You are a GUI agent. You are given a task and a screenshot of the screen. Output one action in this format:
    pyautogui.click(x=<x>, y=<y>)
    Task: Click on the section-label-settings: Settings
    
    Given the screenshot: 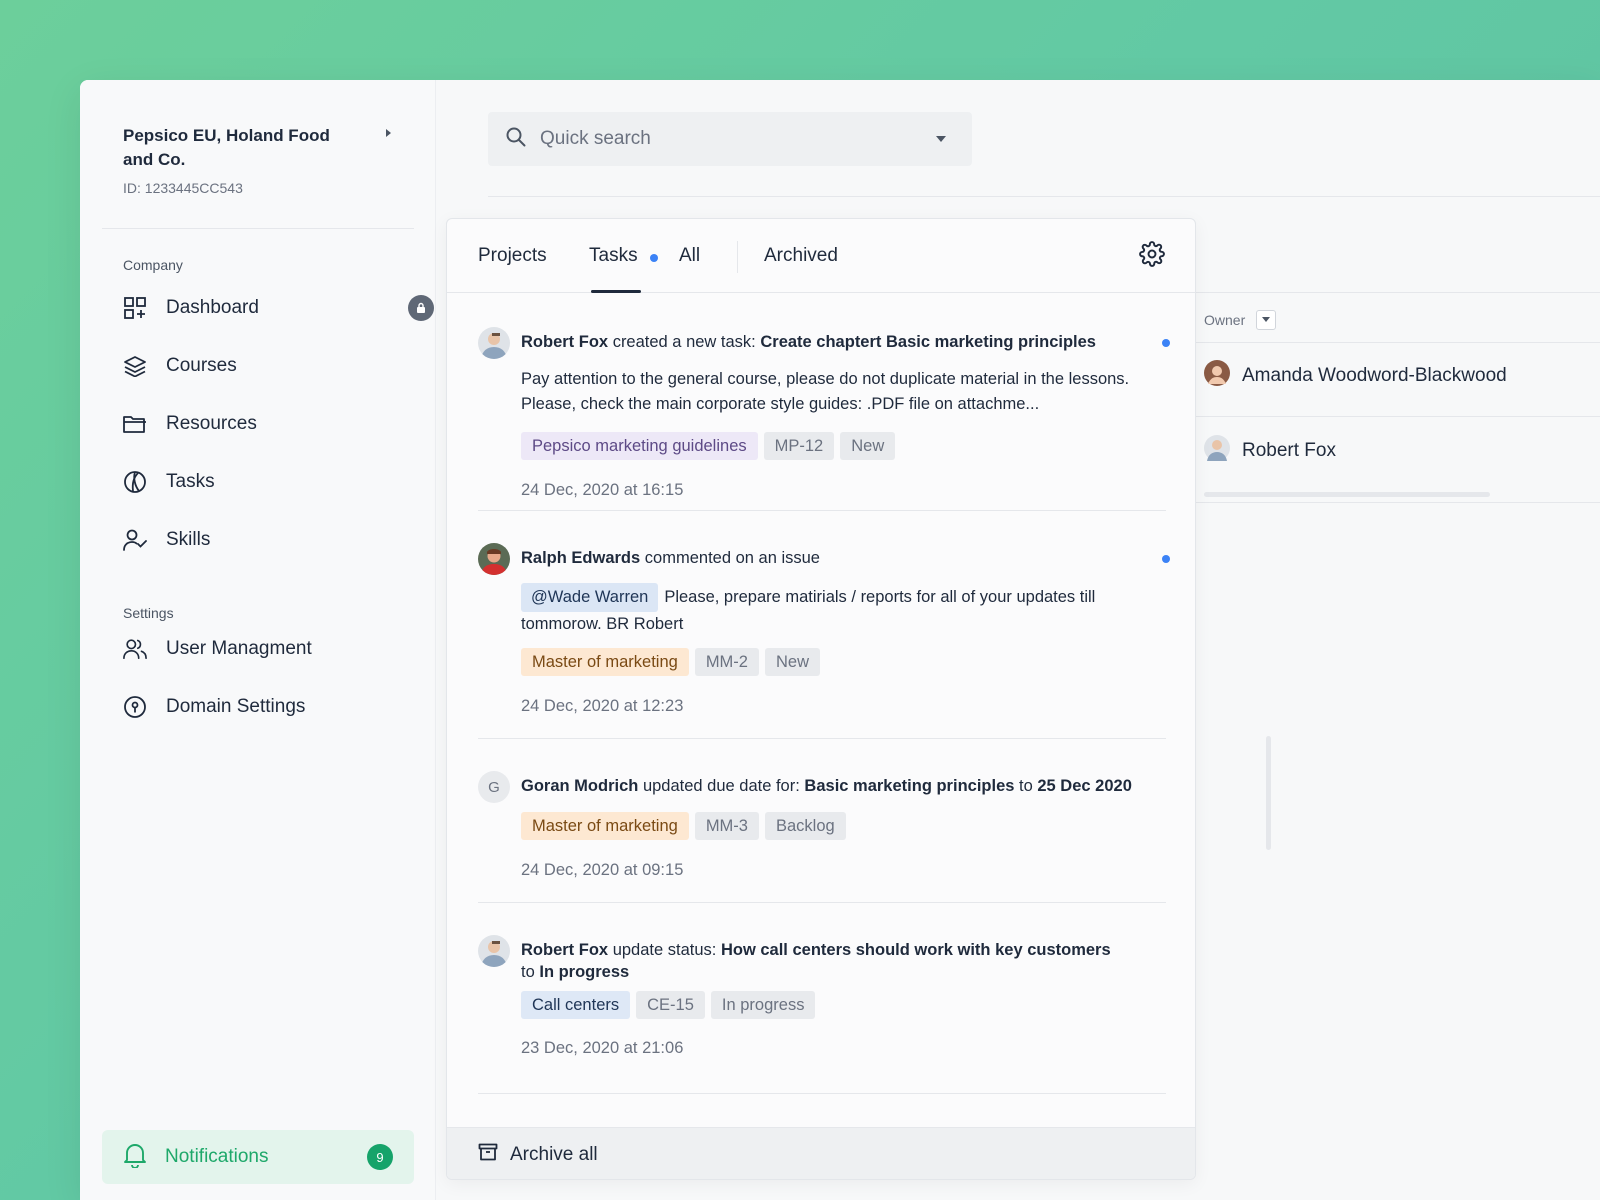 What is the action you would take?
    pyautogui.click(x=148, y=613)
    